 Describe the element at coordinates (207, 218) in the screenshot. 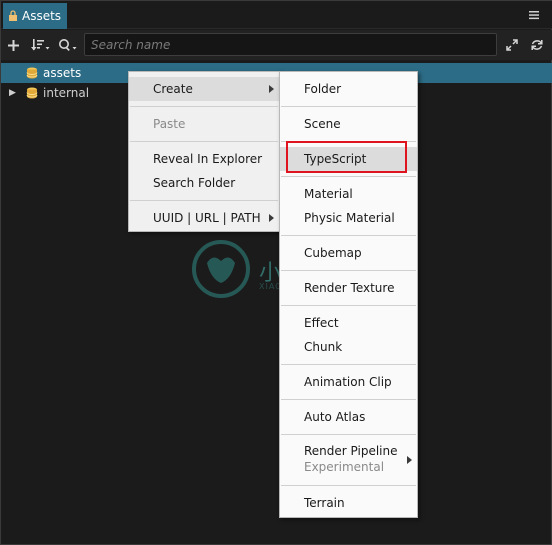

I see `menu-item-label: UUID | URL | PATH` at that location.